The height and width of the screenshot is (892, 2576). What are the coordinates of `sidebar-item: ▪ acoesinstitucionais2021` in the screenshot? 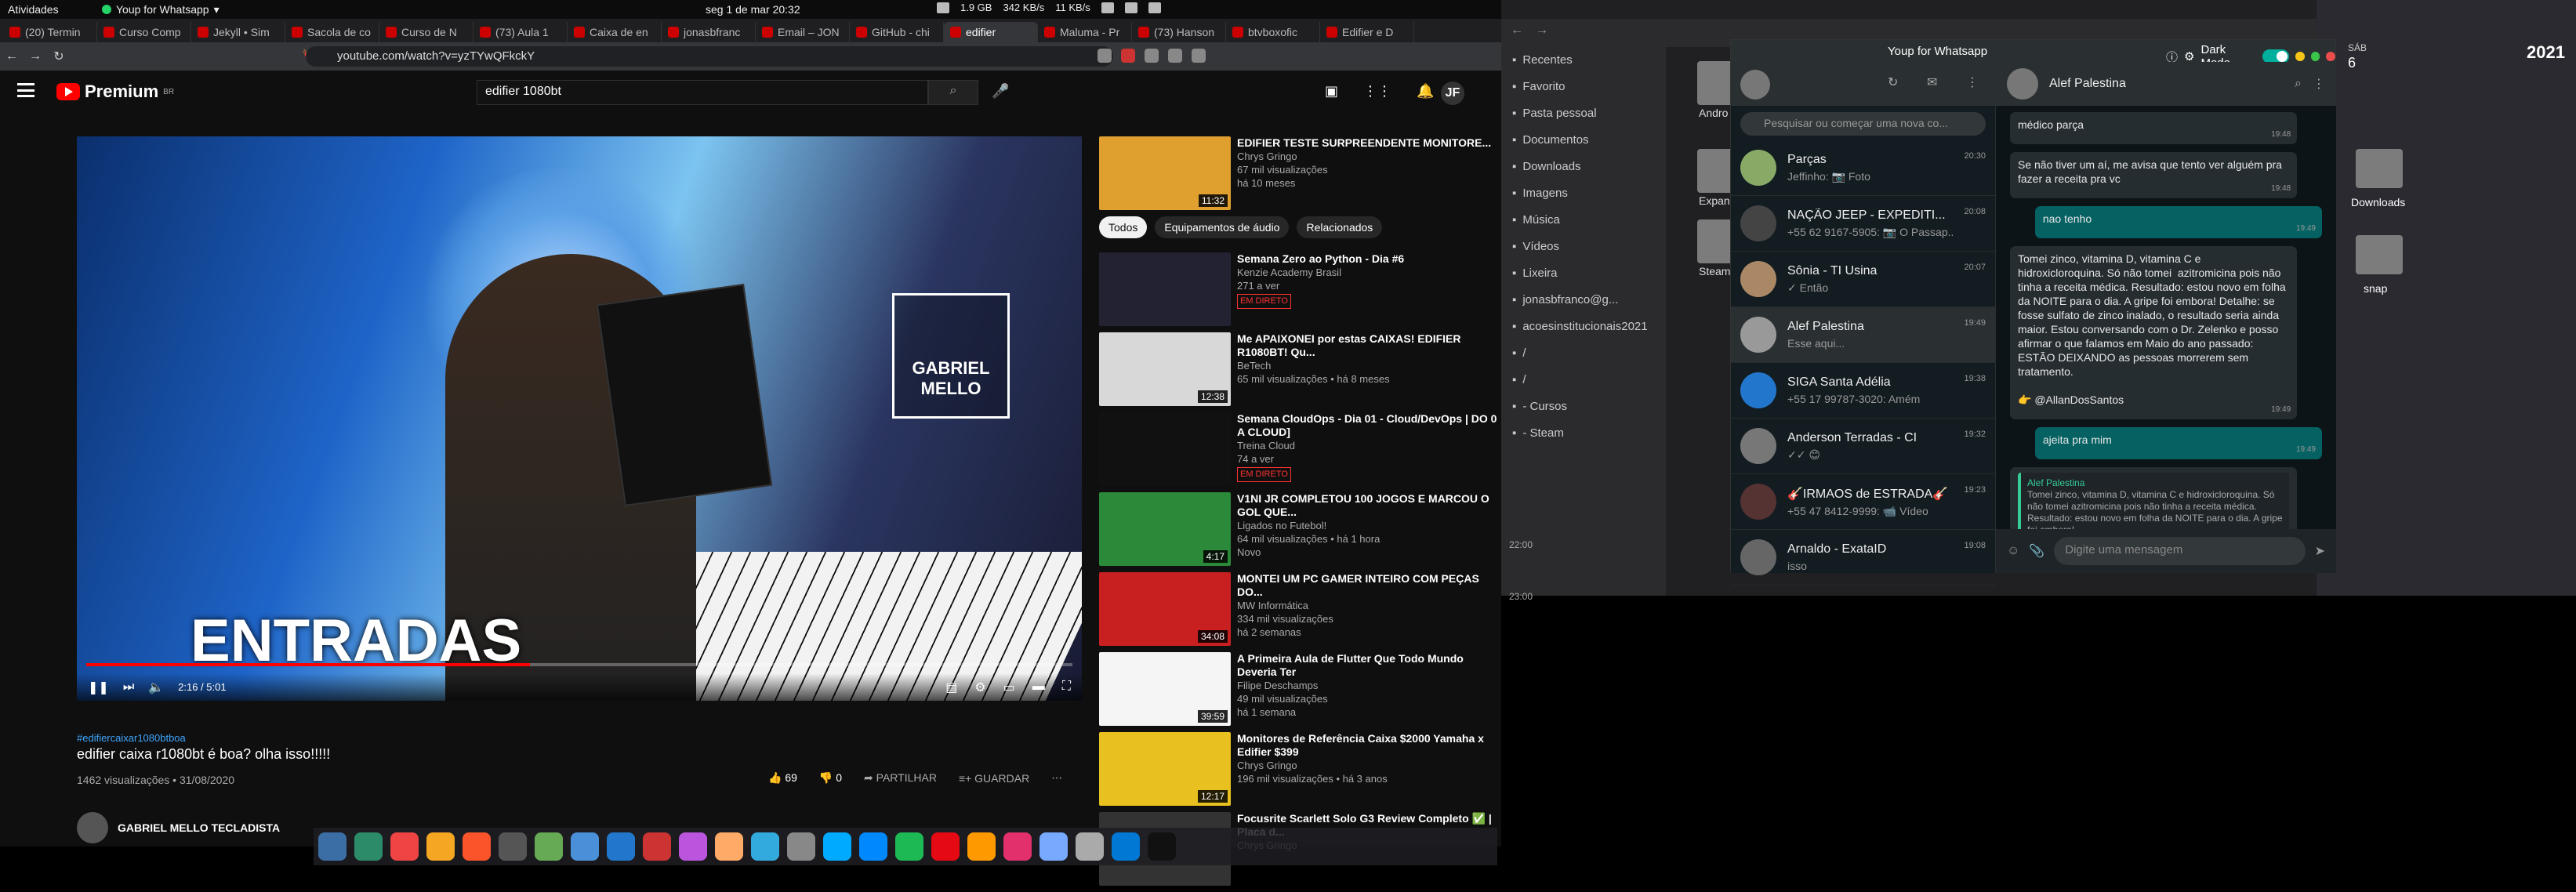 It's located at (1584, 327).